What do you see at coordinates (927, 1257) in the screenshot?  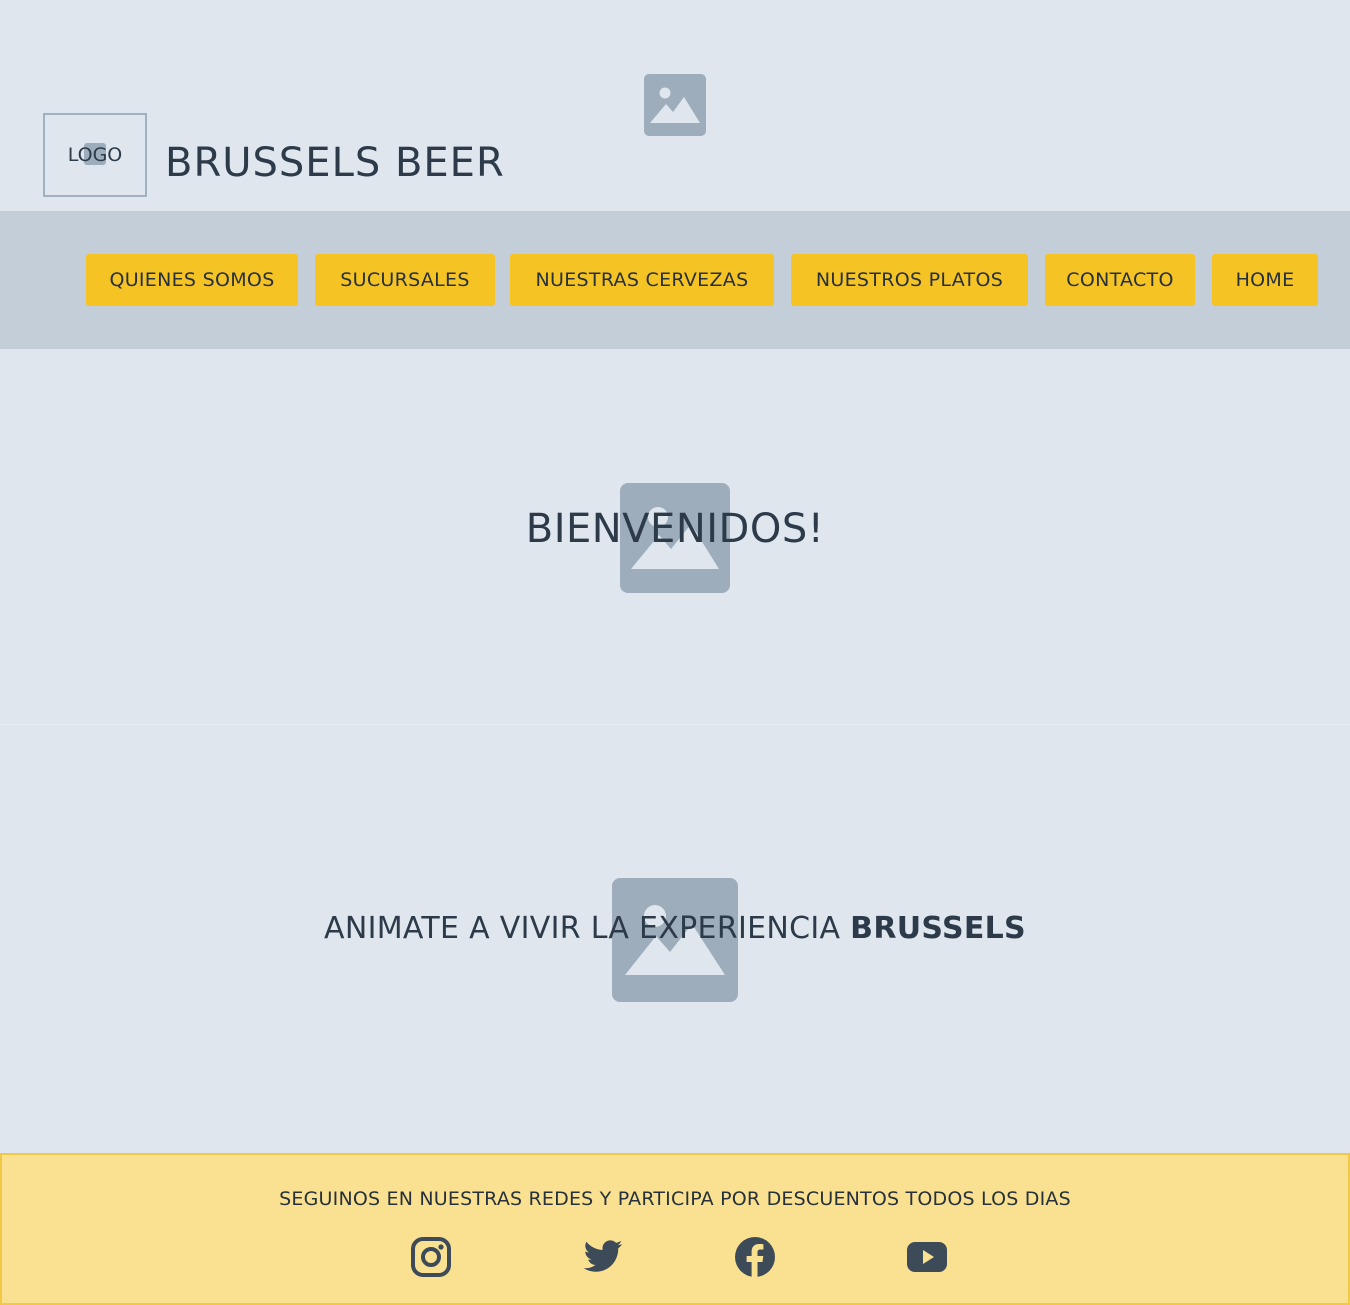 I see `youtube-icon` at bounding box center [927, 1257].